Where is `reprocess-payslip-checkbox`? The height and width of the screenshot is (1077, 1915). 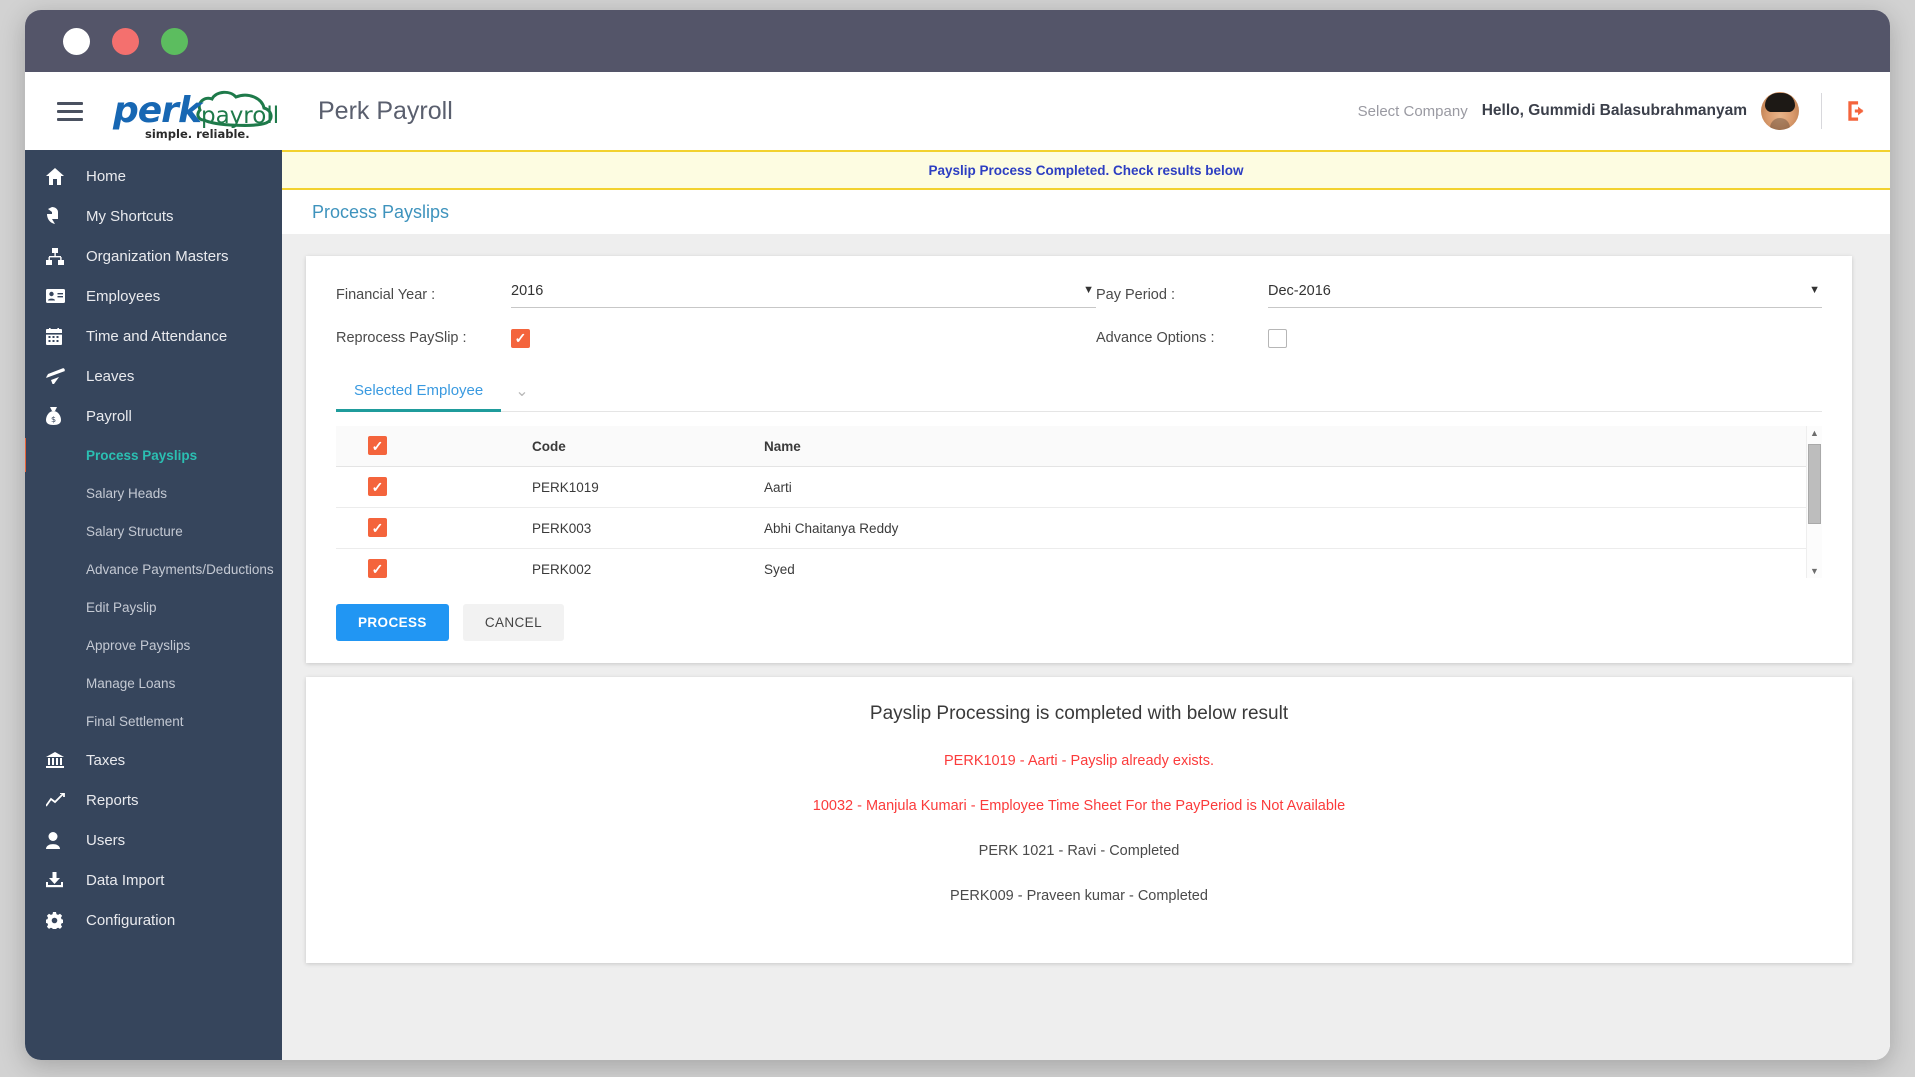
reprocess-payslip-checkbox is located at coordinates (520, 338).